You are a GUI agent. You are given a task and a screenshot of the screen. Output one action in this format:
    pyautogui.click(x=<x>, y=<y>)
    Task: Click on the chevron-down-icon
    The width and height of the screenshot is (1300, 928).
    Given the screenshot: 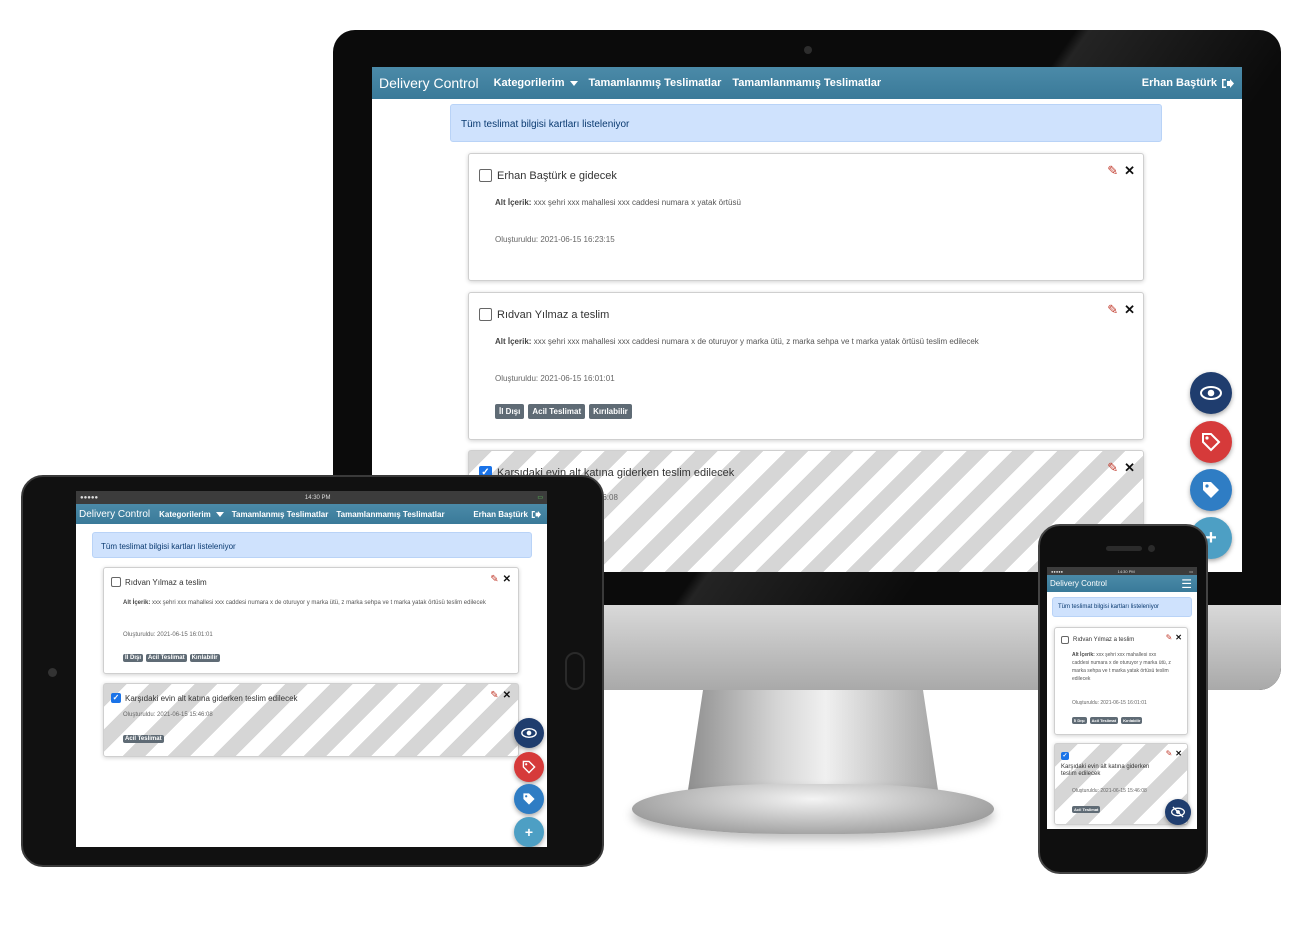 What is the action you would take?
    pyautogui.click(x=219, y=514)
    